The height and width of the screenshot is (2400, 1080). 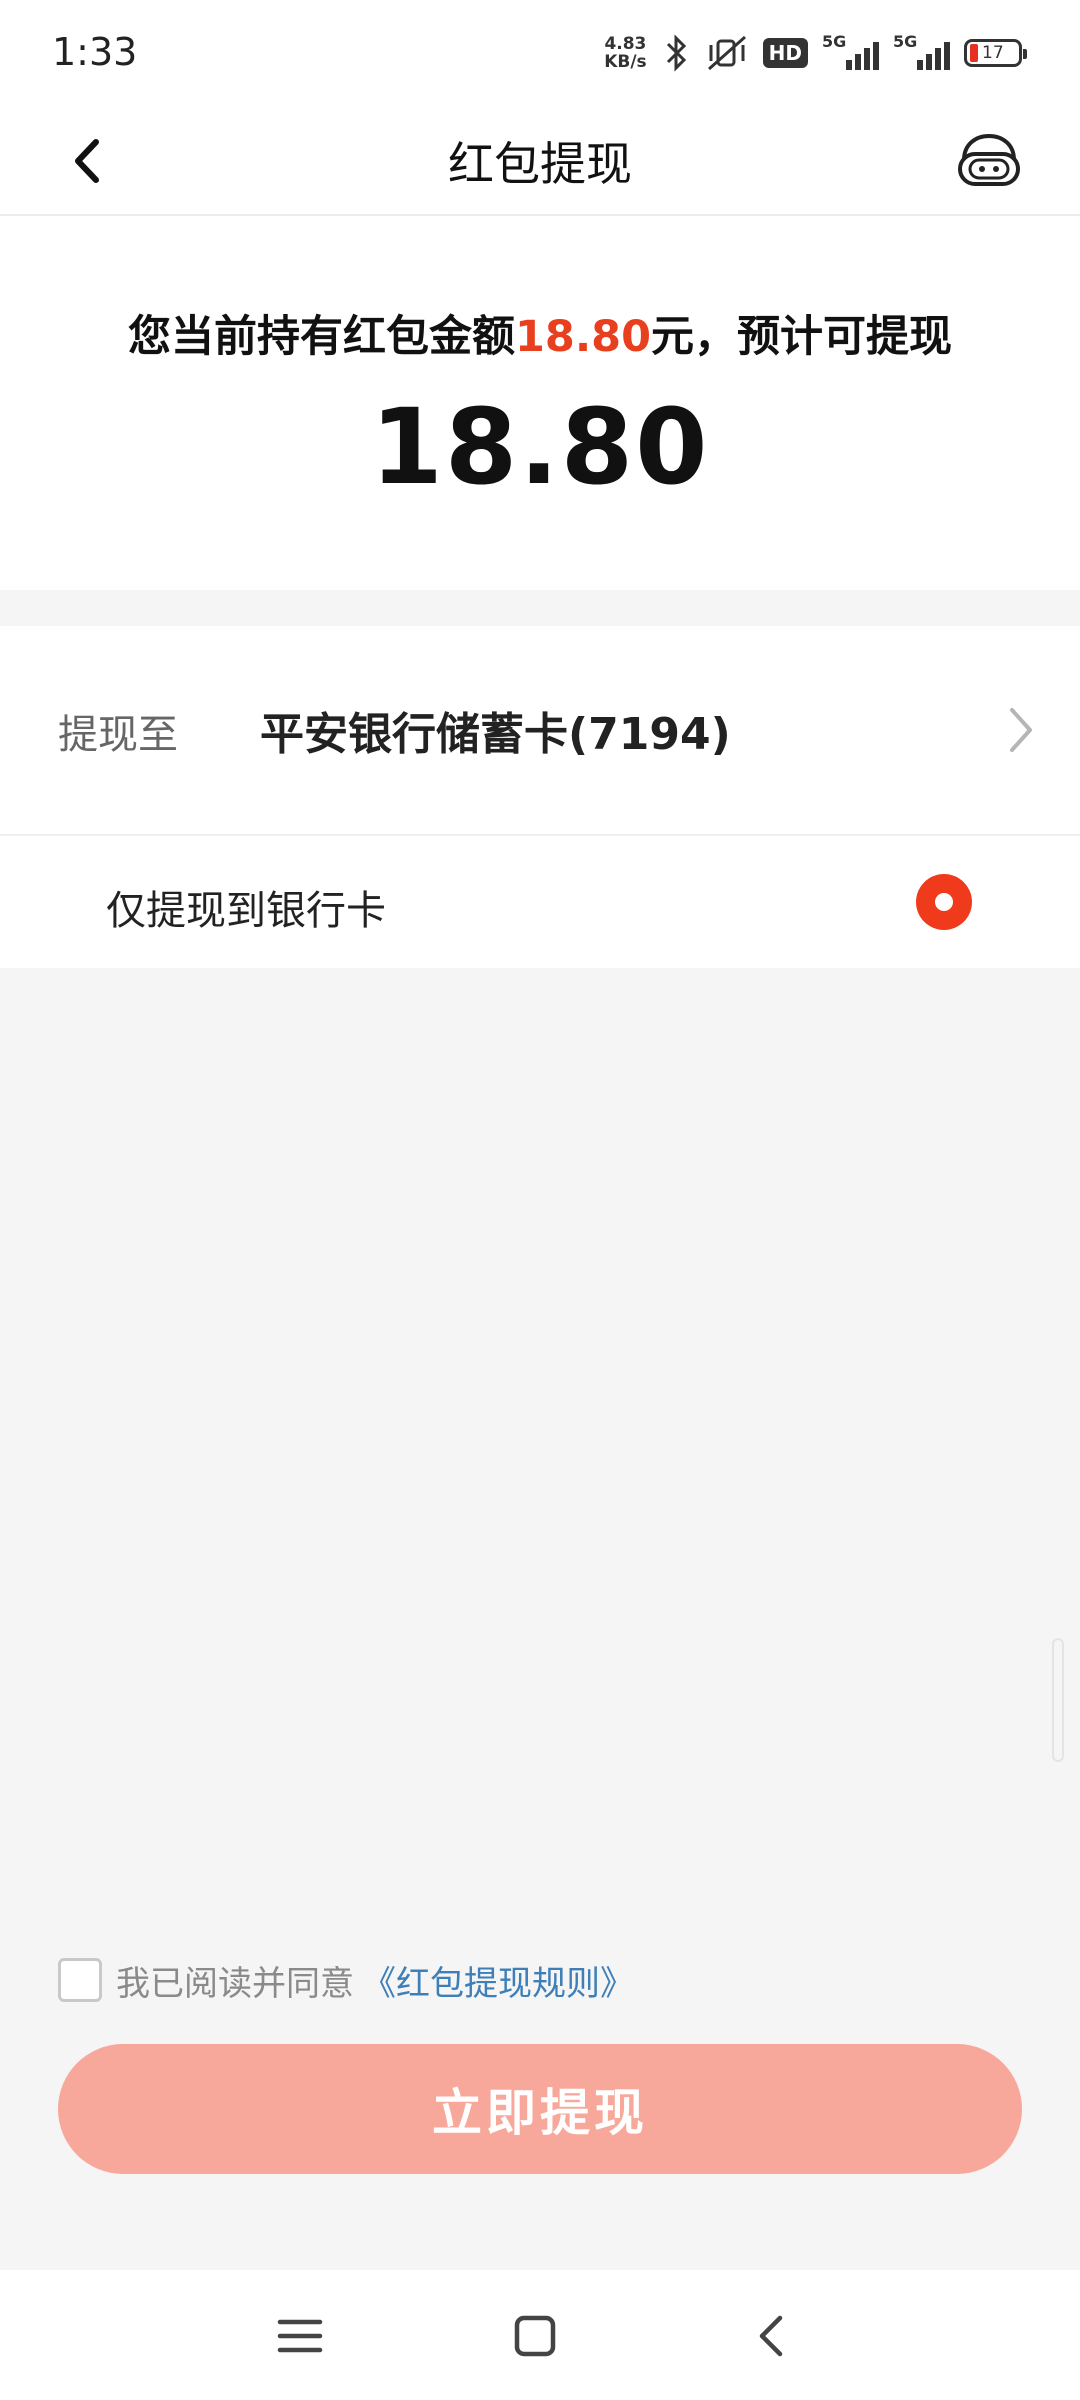 I want to click on option-radio, so click(x=944, y=902).